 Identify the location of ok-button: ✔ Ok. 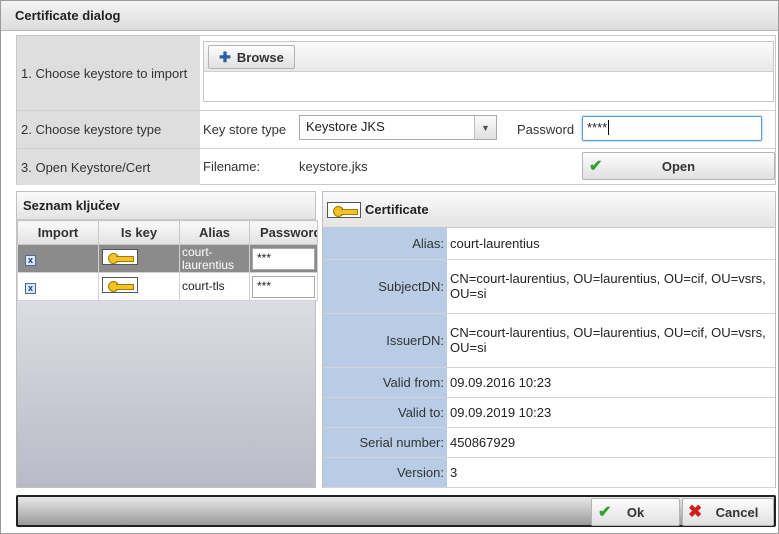
(635, 512).